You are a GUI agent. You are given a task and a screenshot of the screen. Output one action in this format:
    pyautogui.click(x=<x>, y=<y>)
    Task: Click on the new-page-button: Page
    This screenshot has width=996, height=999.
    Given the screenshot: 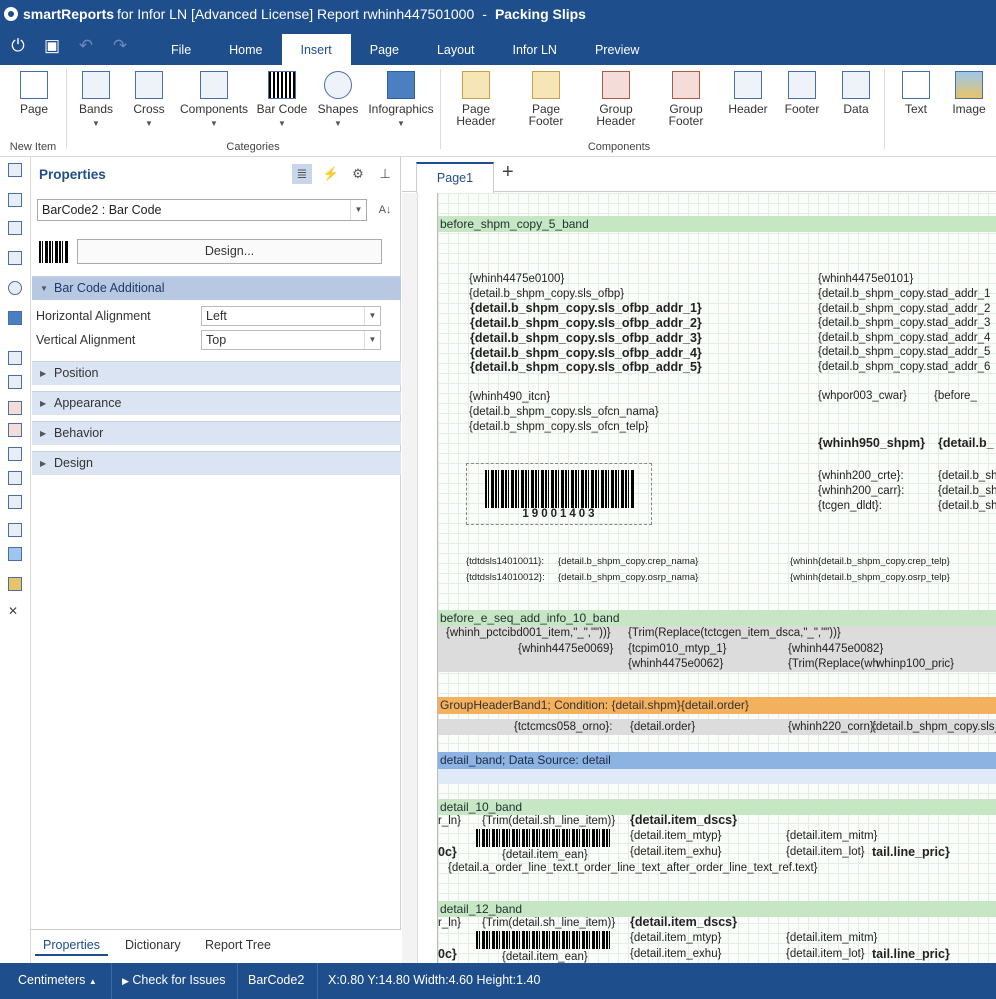 What is the action you would take?
    pyautogui.click(x=34, y=93)
    